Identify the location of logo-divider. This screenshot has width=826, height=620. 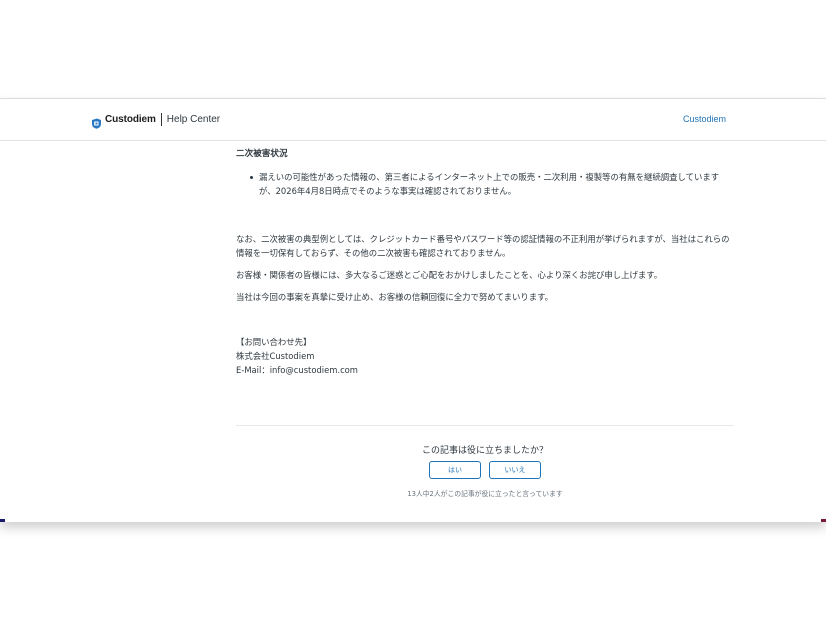
(161, 119).